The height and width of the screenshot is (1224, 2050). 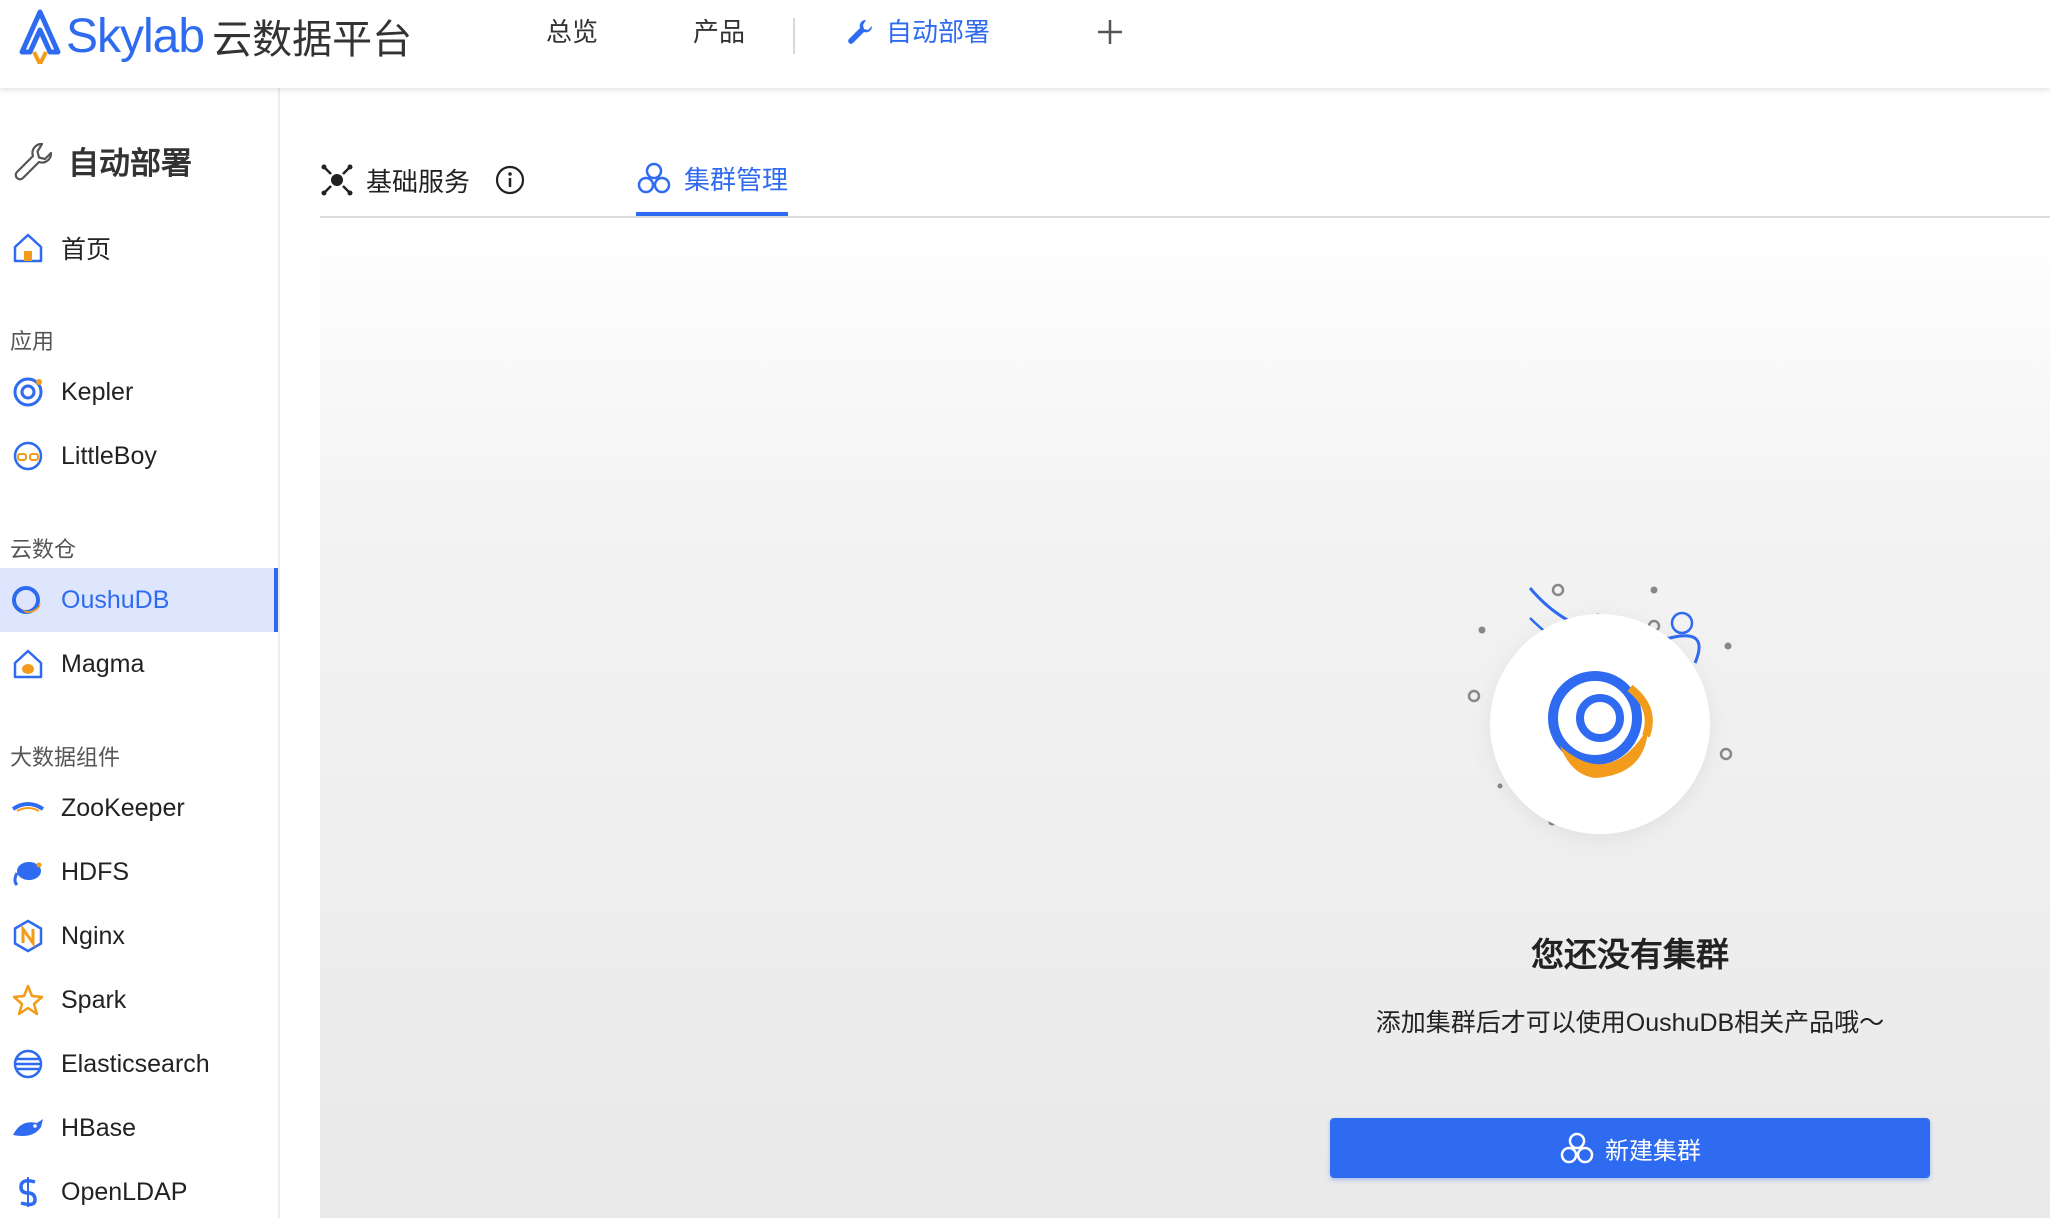 What do you see at coordinates (28, 392) in the screenshot?
I see `kepler-icon` at bounding box center [28, 392].